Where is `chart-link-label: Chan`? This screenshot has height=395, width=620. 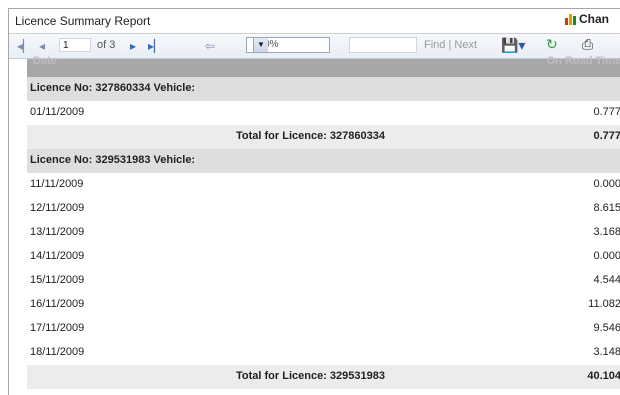
chart-link-label: Chan is located at coordinates (594, 19).